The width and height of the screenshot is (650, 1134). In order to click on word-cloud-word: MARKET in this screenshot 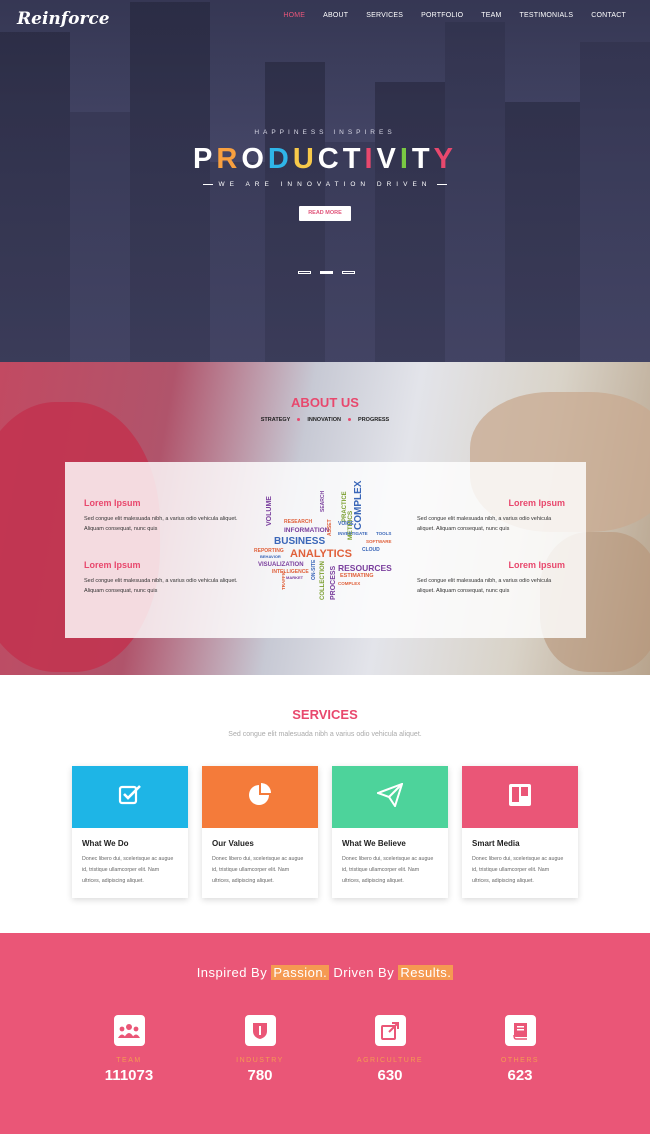, I will do `click(295, 577)`.